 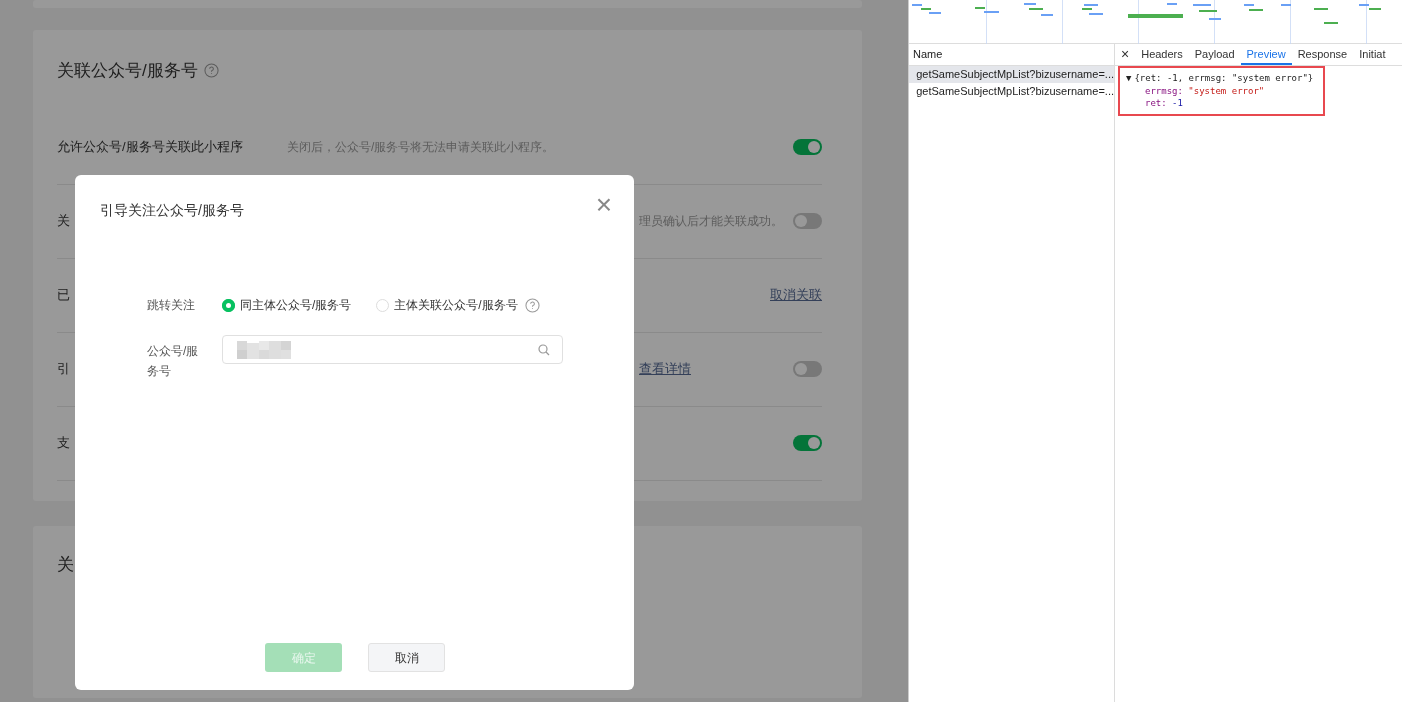 What do you see at coordinates (264, 349) in the screenshot?
I see `blurred-value` at bounding box center [264, 349].